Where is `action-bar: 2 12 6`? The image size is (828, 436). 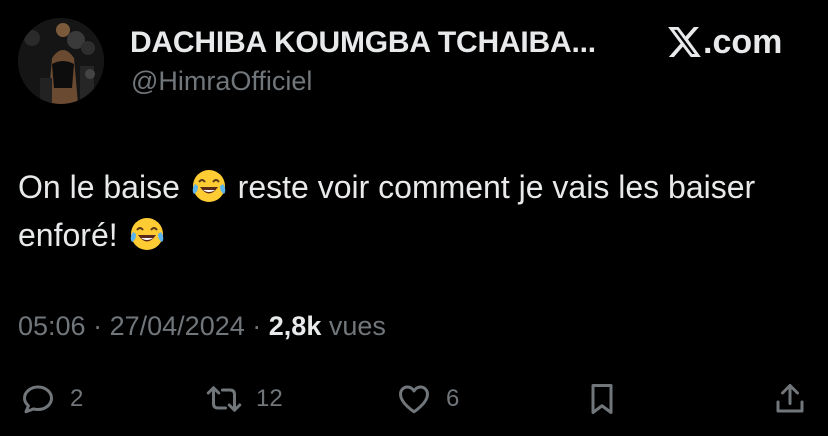 action-bar: 2 12 6 is located at coordinates (414, 399).